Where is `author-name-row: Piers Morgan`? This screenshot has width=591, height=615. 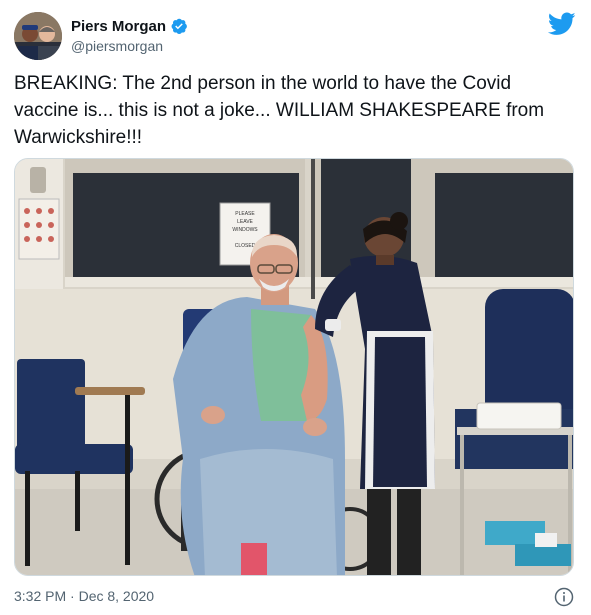
author-name-row: Piers Morgan is located at coordinates (129, 26).